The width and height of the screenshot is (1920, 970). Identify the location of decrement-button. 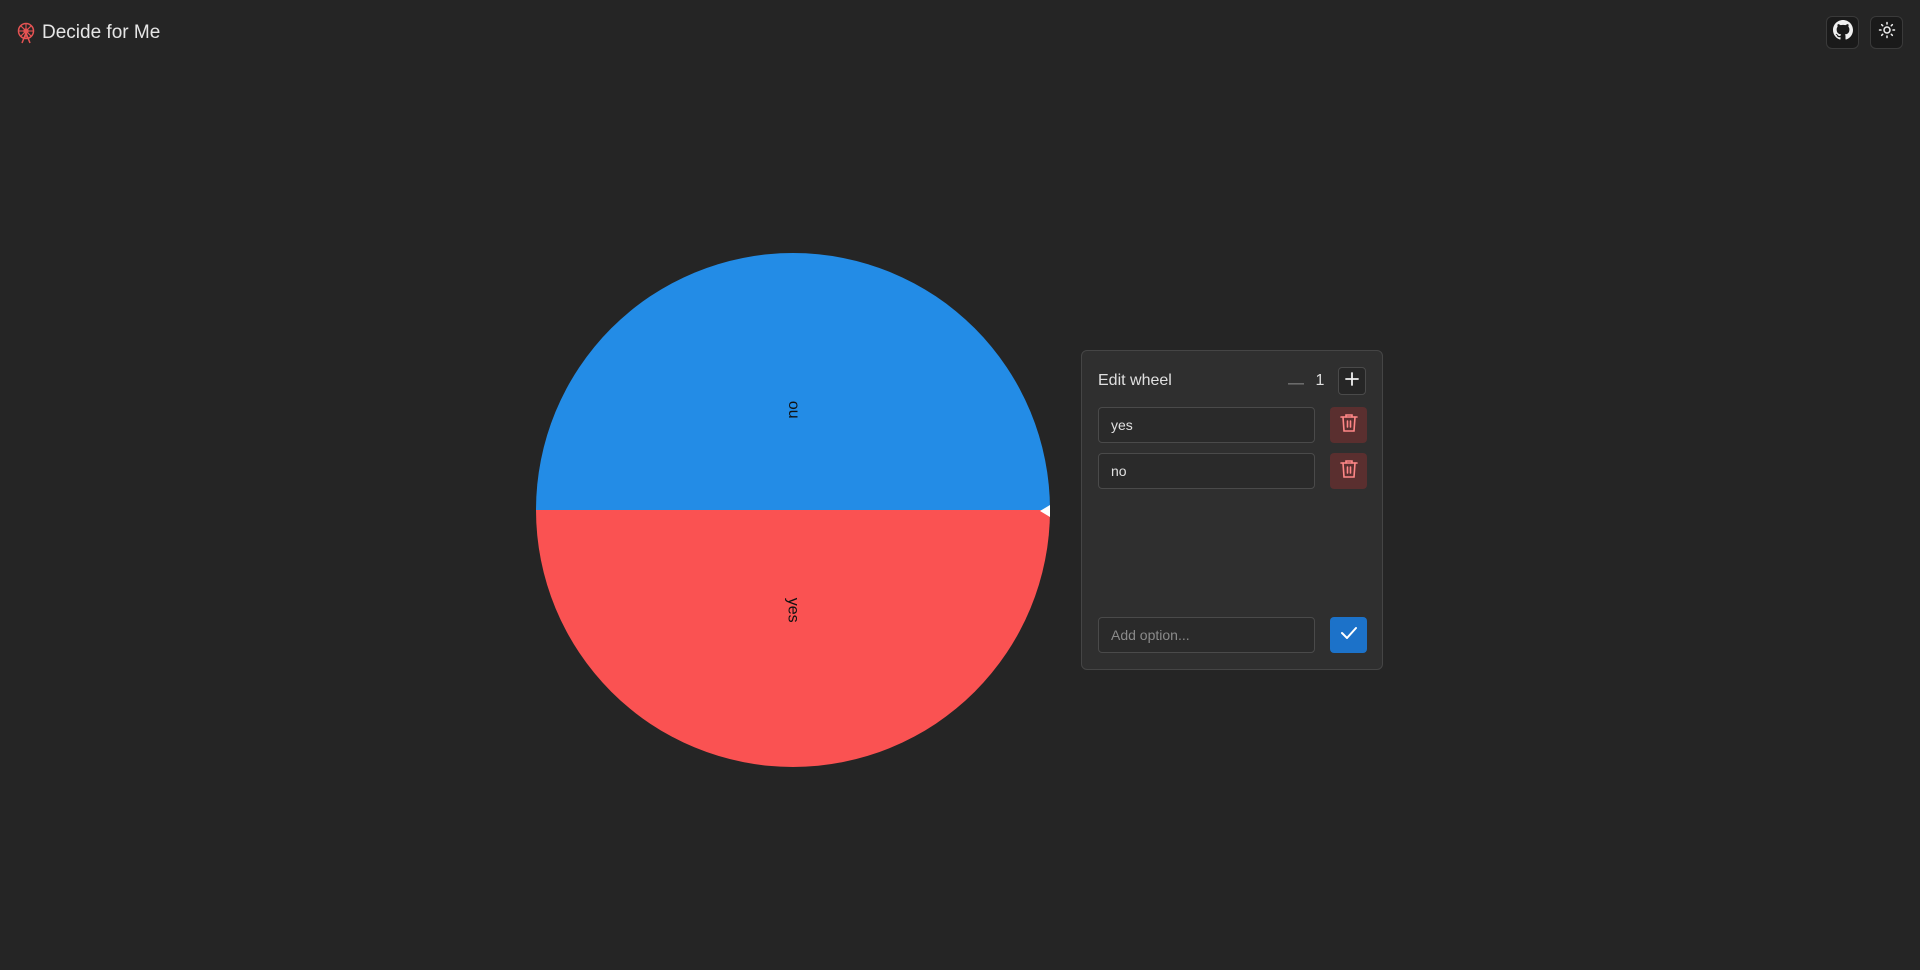
(1296, 381).